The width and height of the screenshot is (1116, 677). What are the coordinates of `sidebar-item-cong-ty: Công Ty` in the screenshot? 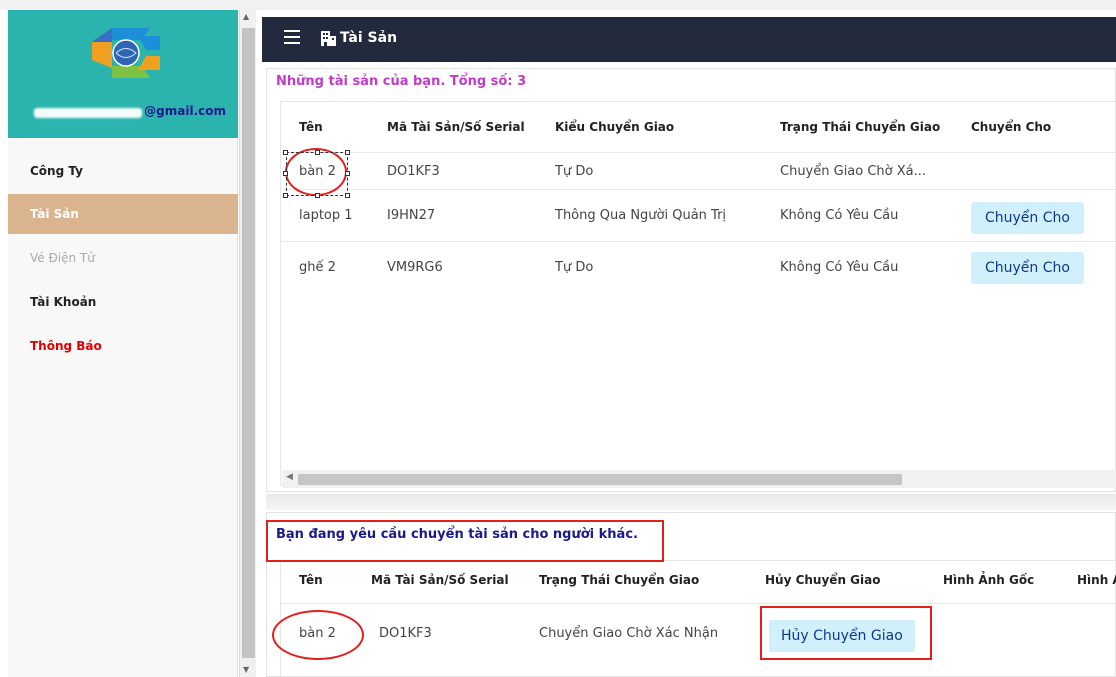 It's located at (123, 171).